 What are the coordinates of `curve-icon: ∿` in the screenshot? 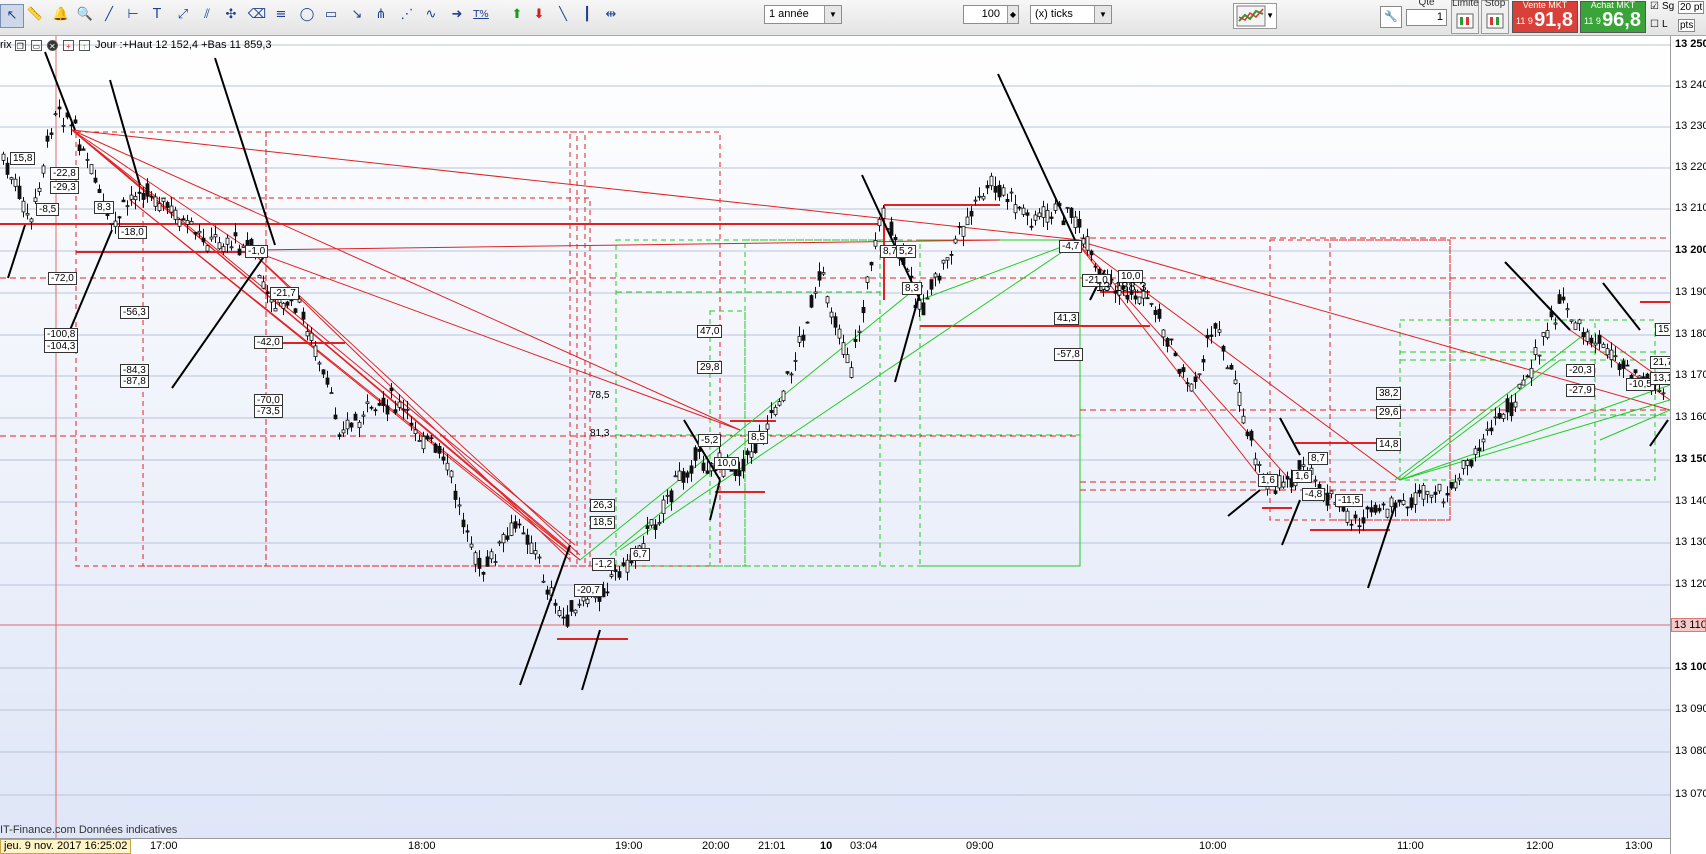 It's located at (431, 15).